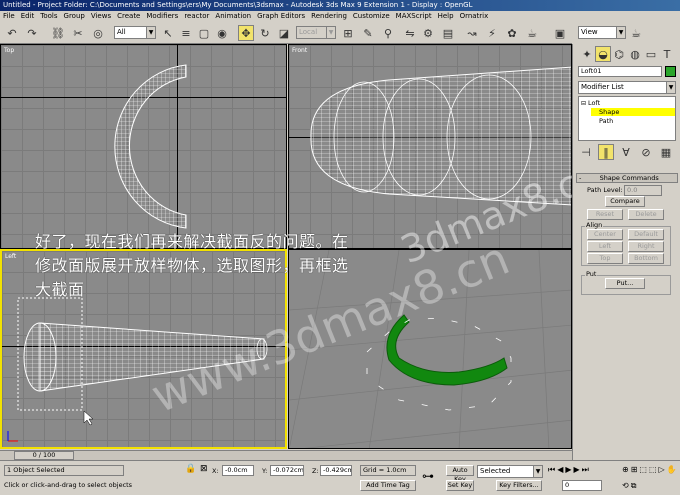 The height and width of the screenshot is (495, 680). I want to click on align-right-button: Right, so click(646, 246).